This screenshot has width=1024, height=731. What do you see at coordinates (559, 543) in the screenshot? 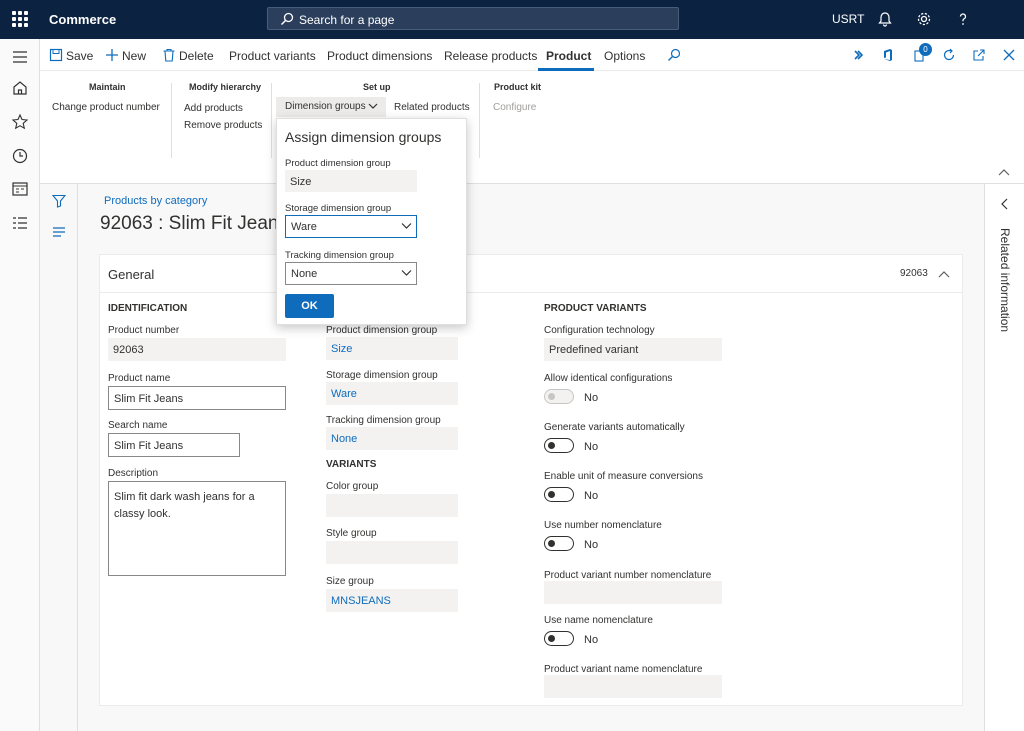
I see `use-number-nomenclature-toggle` at bounding box center [559, 543].